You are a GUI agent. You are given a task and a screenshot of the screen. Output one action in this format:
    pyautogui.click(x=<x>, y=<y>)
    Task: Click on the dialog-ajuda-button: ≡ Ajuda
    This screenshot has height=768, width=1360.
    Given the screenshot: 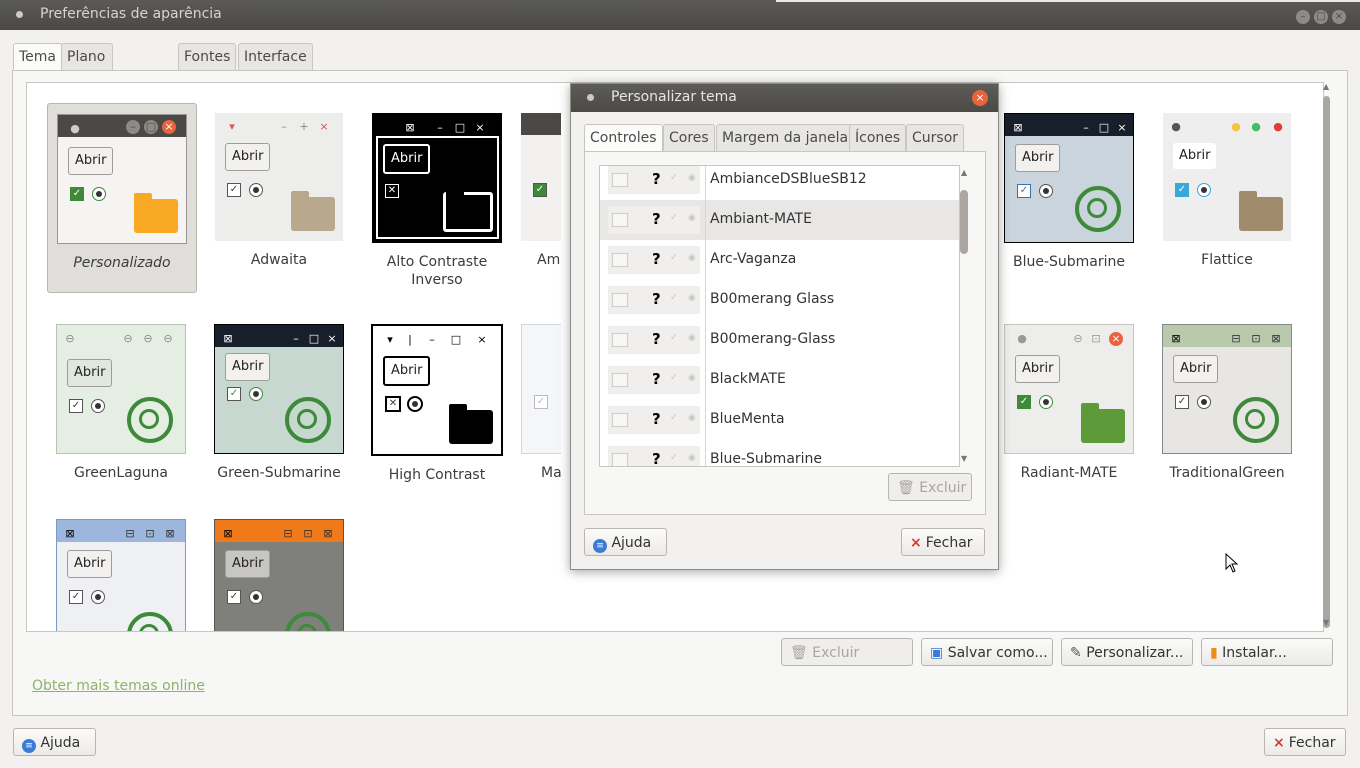 What is the action you would take?
    pyautogui.click(x=625, y=542)
    